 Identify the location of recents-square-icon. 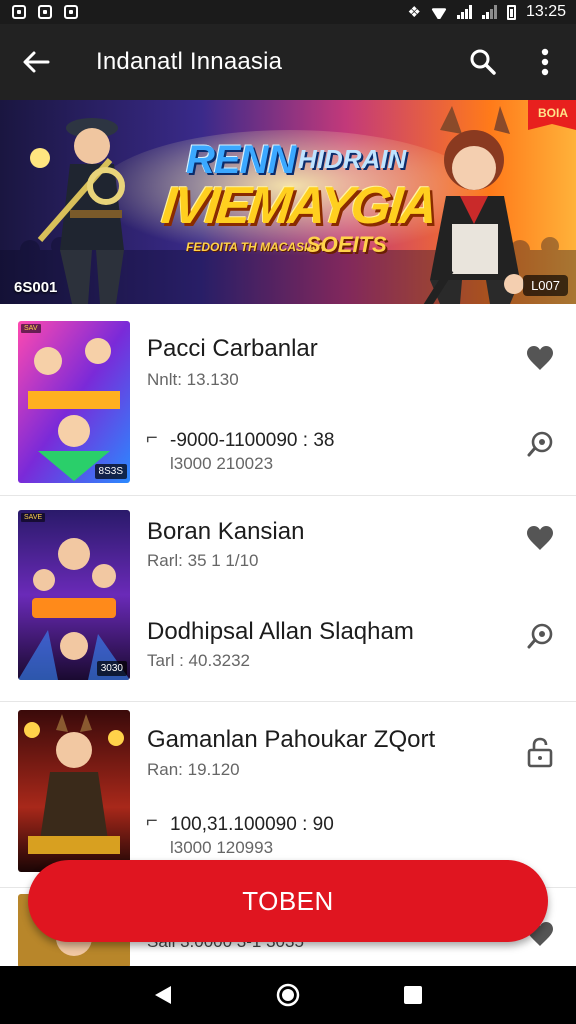
(413, 995).